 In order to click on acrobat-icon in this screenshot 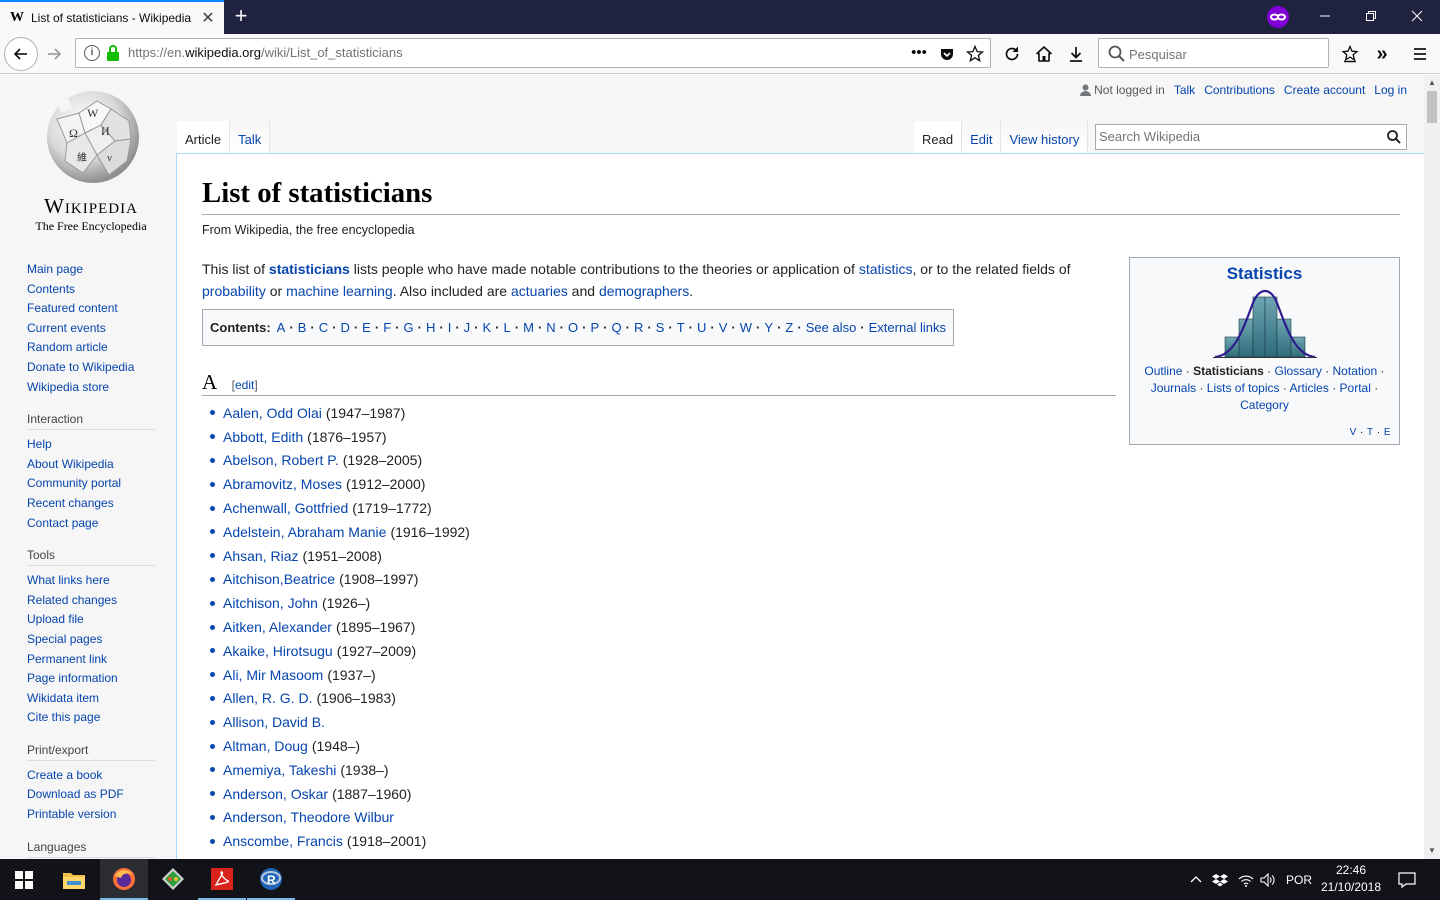, I will do `click(222, 879)`.